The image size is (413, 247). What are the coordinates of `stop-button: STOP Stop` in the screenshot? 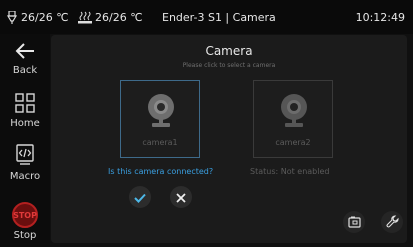 It's located at (25, 221).